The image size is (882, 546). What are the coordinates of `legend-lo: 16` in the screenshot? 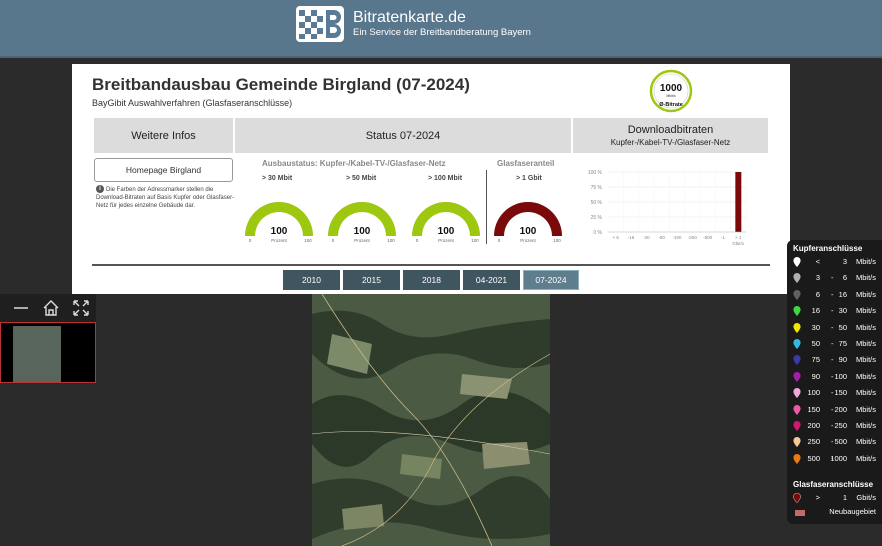 It's located at (815, 311).